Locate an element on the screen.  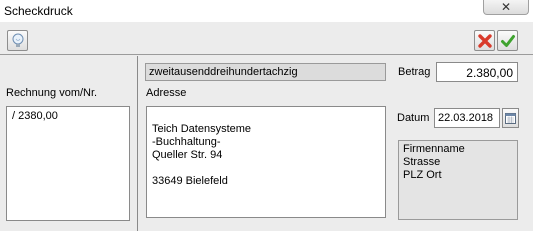
calendar-icon is located at coordinates (510, 118).